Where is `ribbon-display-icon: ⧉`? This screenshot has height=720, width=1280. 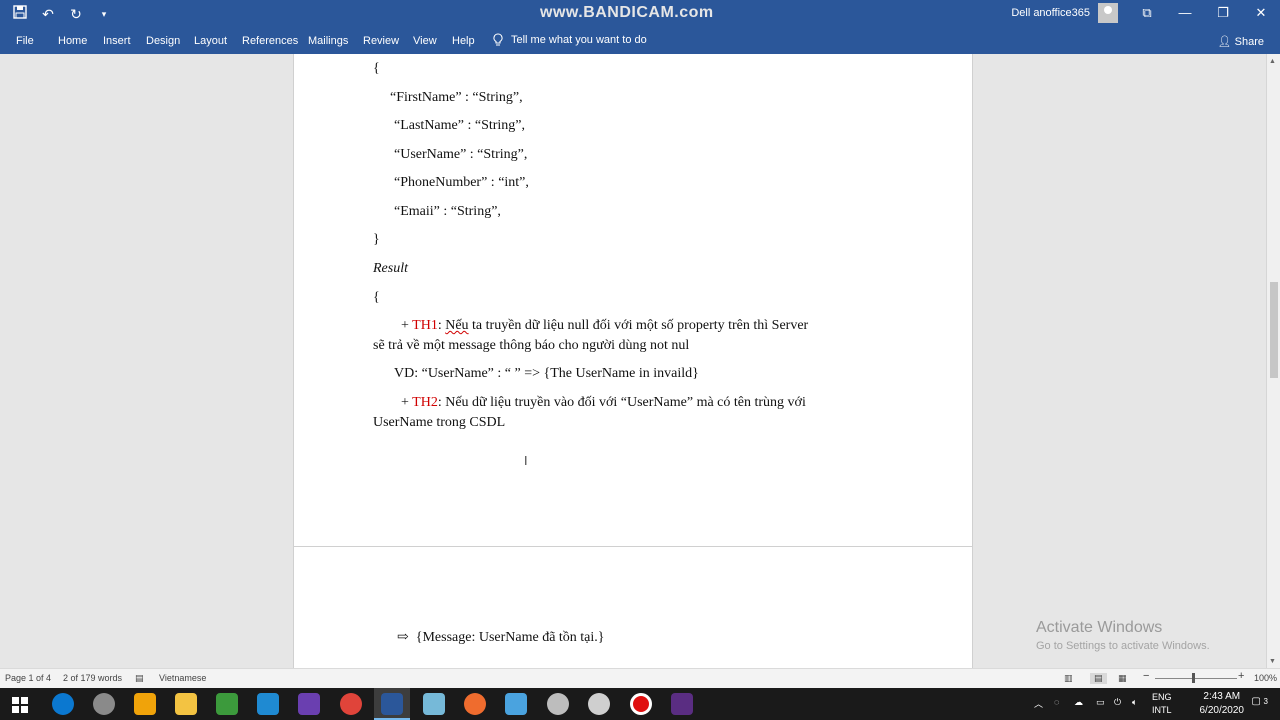 ribbon-display-icon: ⧉ is located at coordinates (1147, 14).